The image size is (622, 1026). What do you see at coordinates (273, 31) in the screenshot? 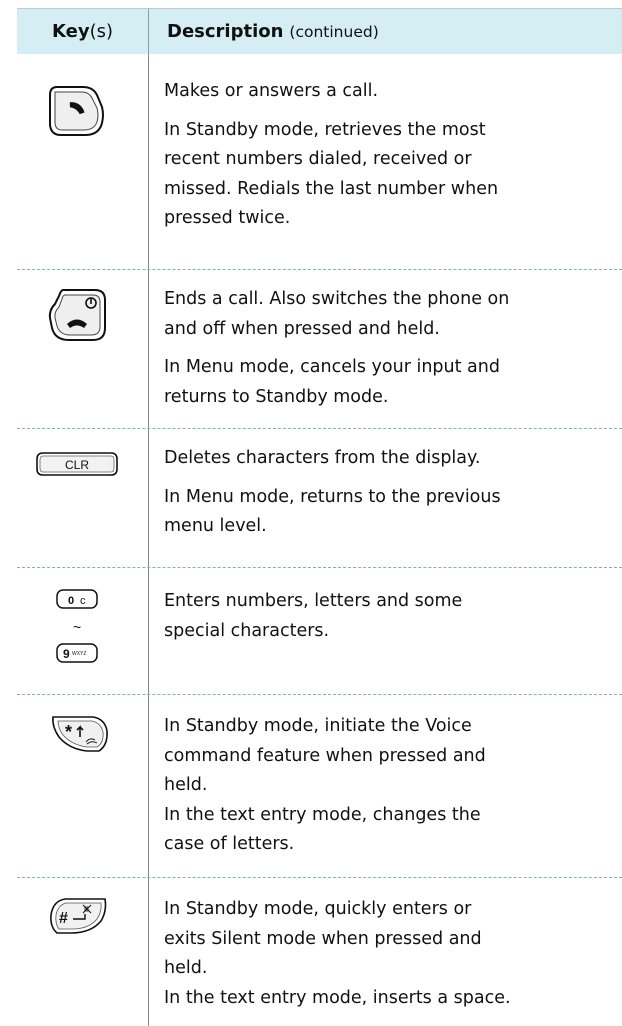
I see `description-column-header: Description (continued)` at bounding box center [273, 31].